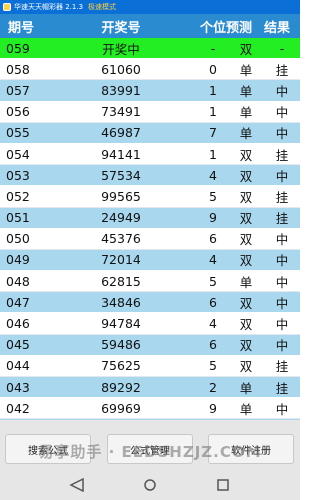 The height and width of the screenshot is (500, 320). Describe the element at coordinates (18, 175) in the screenshot. I see `cell-period: 053` at that location.